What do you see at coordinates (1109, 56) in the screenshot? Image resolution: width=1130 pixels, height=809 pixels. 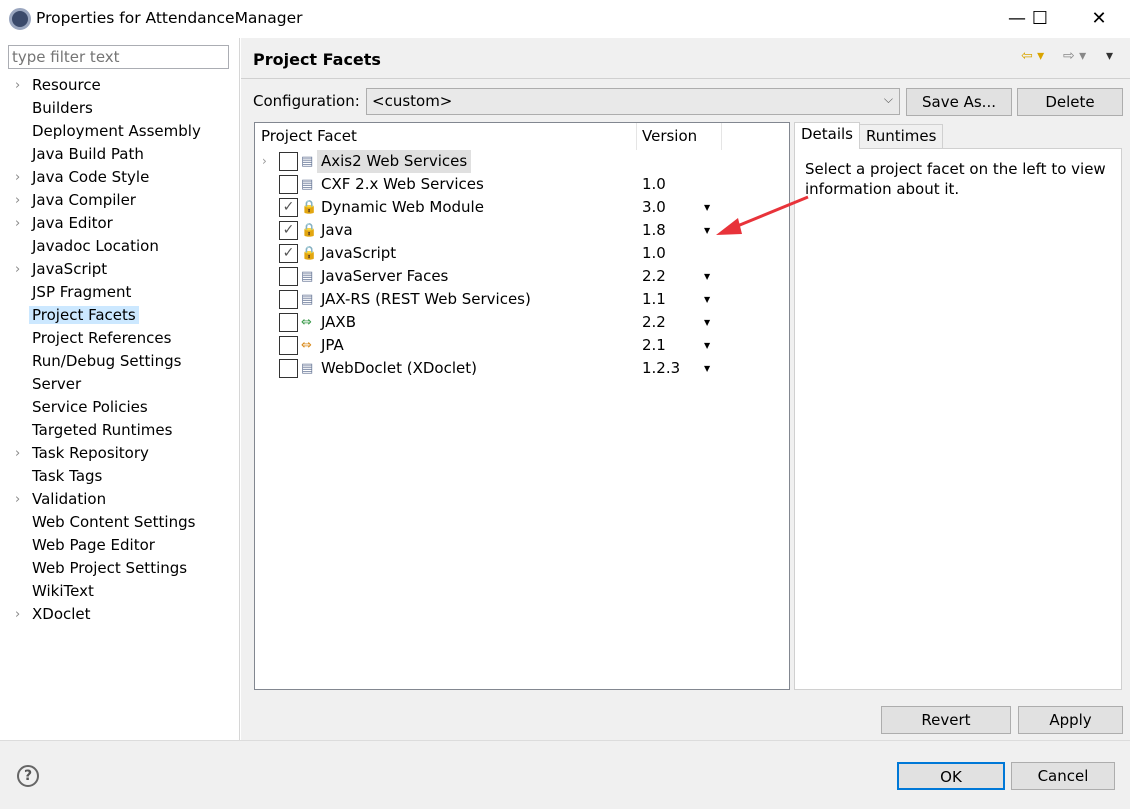 I see `view-menu-icon: ▾` at bounding box center [1109, 56].